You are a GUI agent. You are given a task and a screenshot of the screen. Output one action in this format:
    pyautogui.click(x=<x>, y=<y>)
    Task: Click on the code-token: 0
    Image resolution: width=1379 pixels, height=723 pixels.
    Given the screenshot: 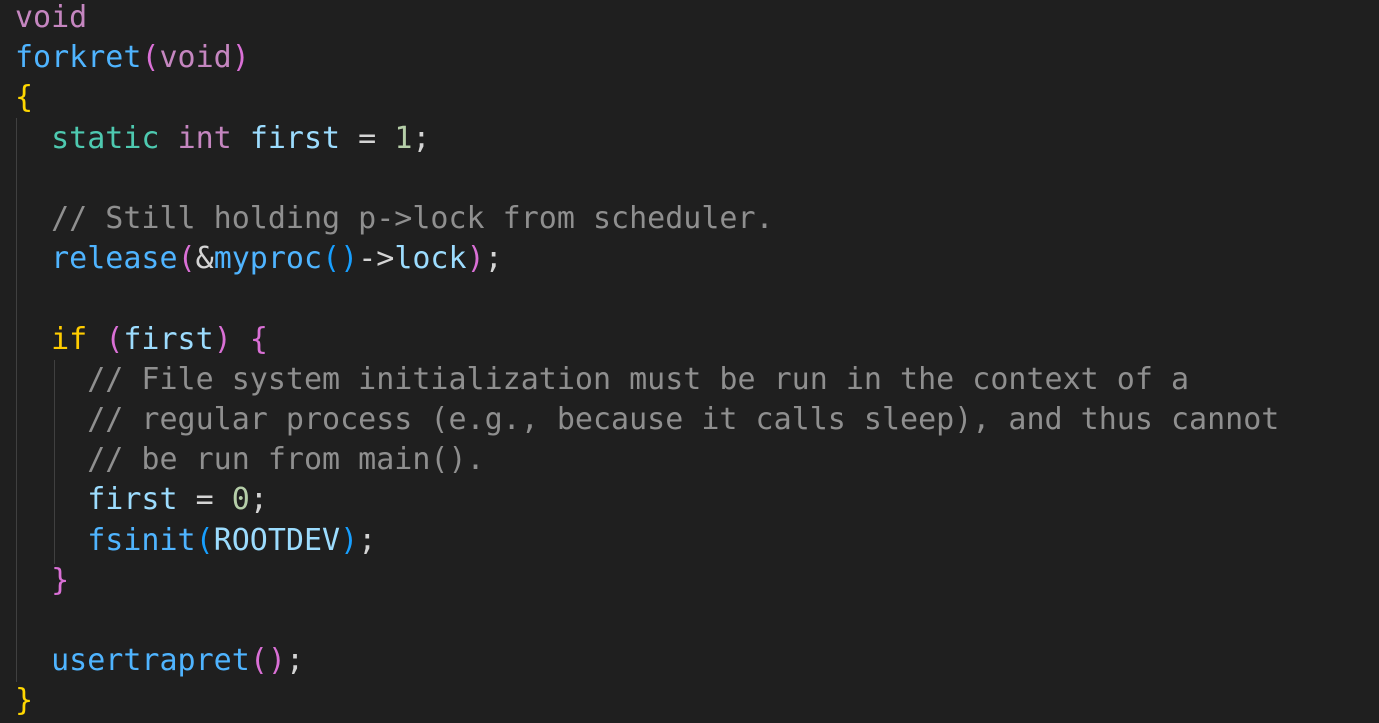 What is the action you would take?
    pyautogui.click(x=240, y=500)
    